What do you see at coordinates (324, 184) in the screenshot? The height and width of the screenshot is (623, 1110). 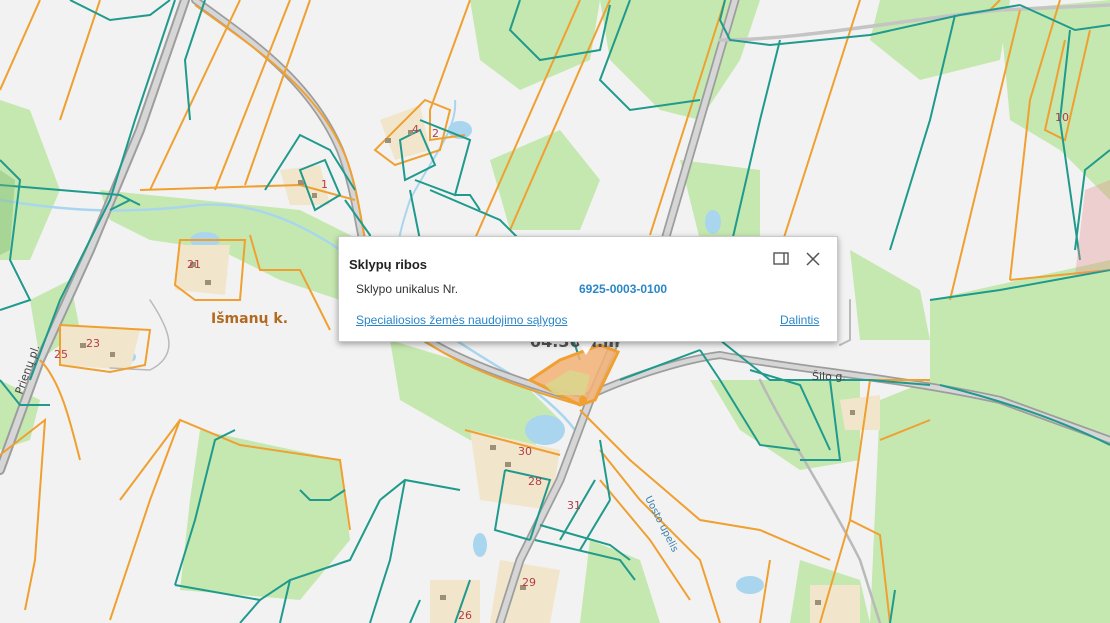 I see `parcel-number-1: 1` at bounding box center [324, 184].